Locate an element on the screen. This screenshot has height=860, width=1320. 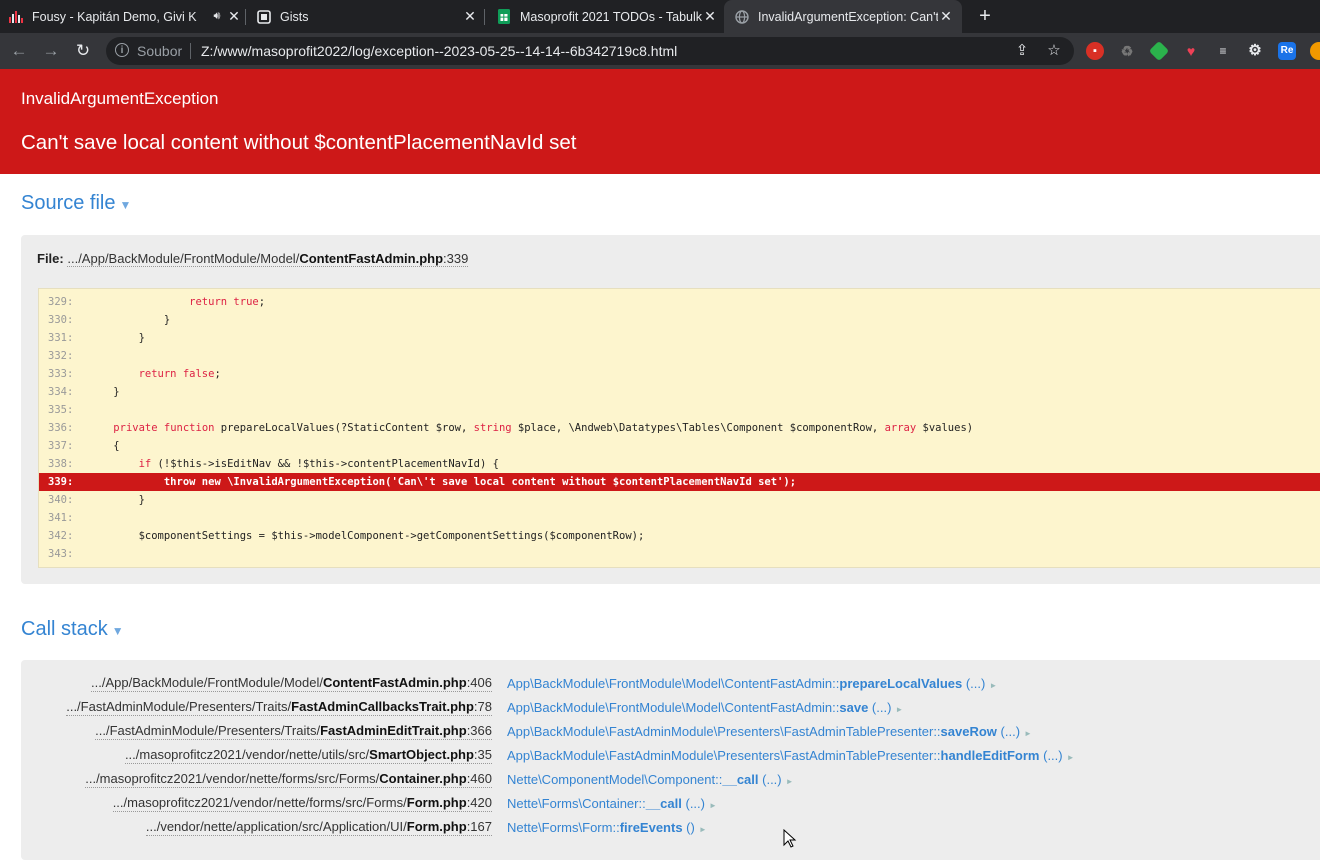
stack-line-number: :406 is located at coordinates (479, 682).